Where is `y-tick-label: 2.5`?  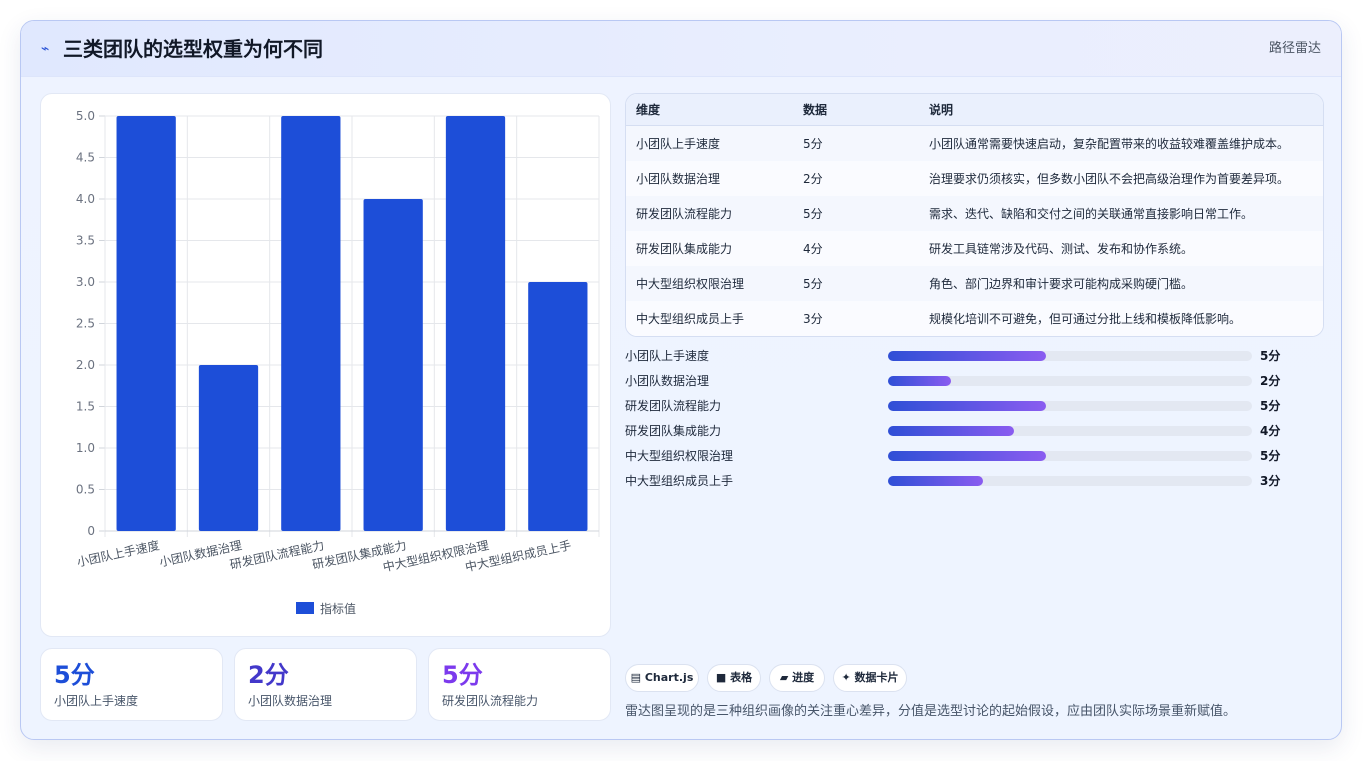
y-tick-label: 2.5 is located at coordinates (85, 324).